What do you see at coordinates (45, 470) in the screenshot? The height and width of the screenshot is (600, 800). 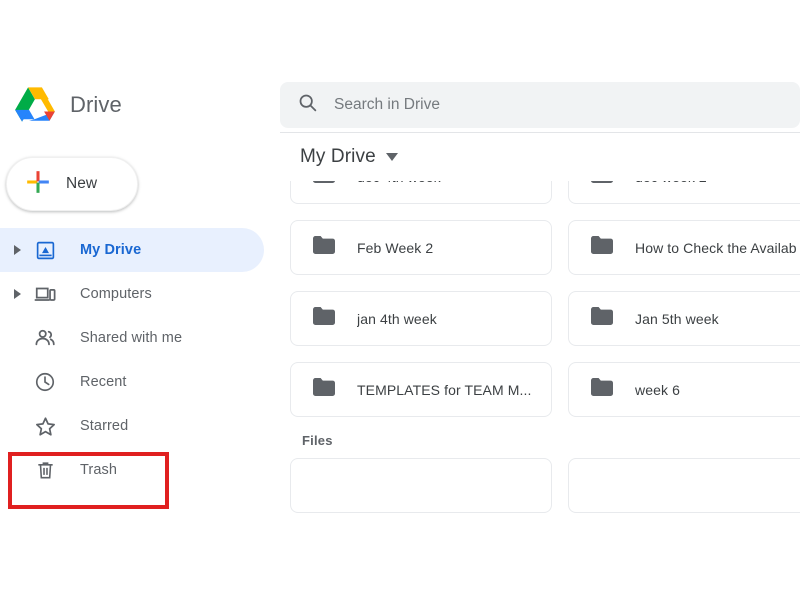 I see `trash-icon` at bounding box center [45, 470].